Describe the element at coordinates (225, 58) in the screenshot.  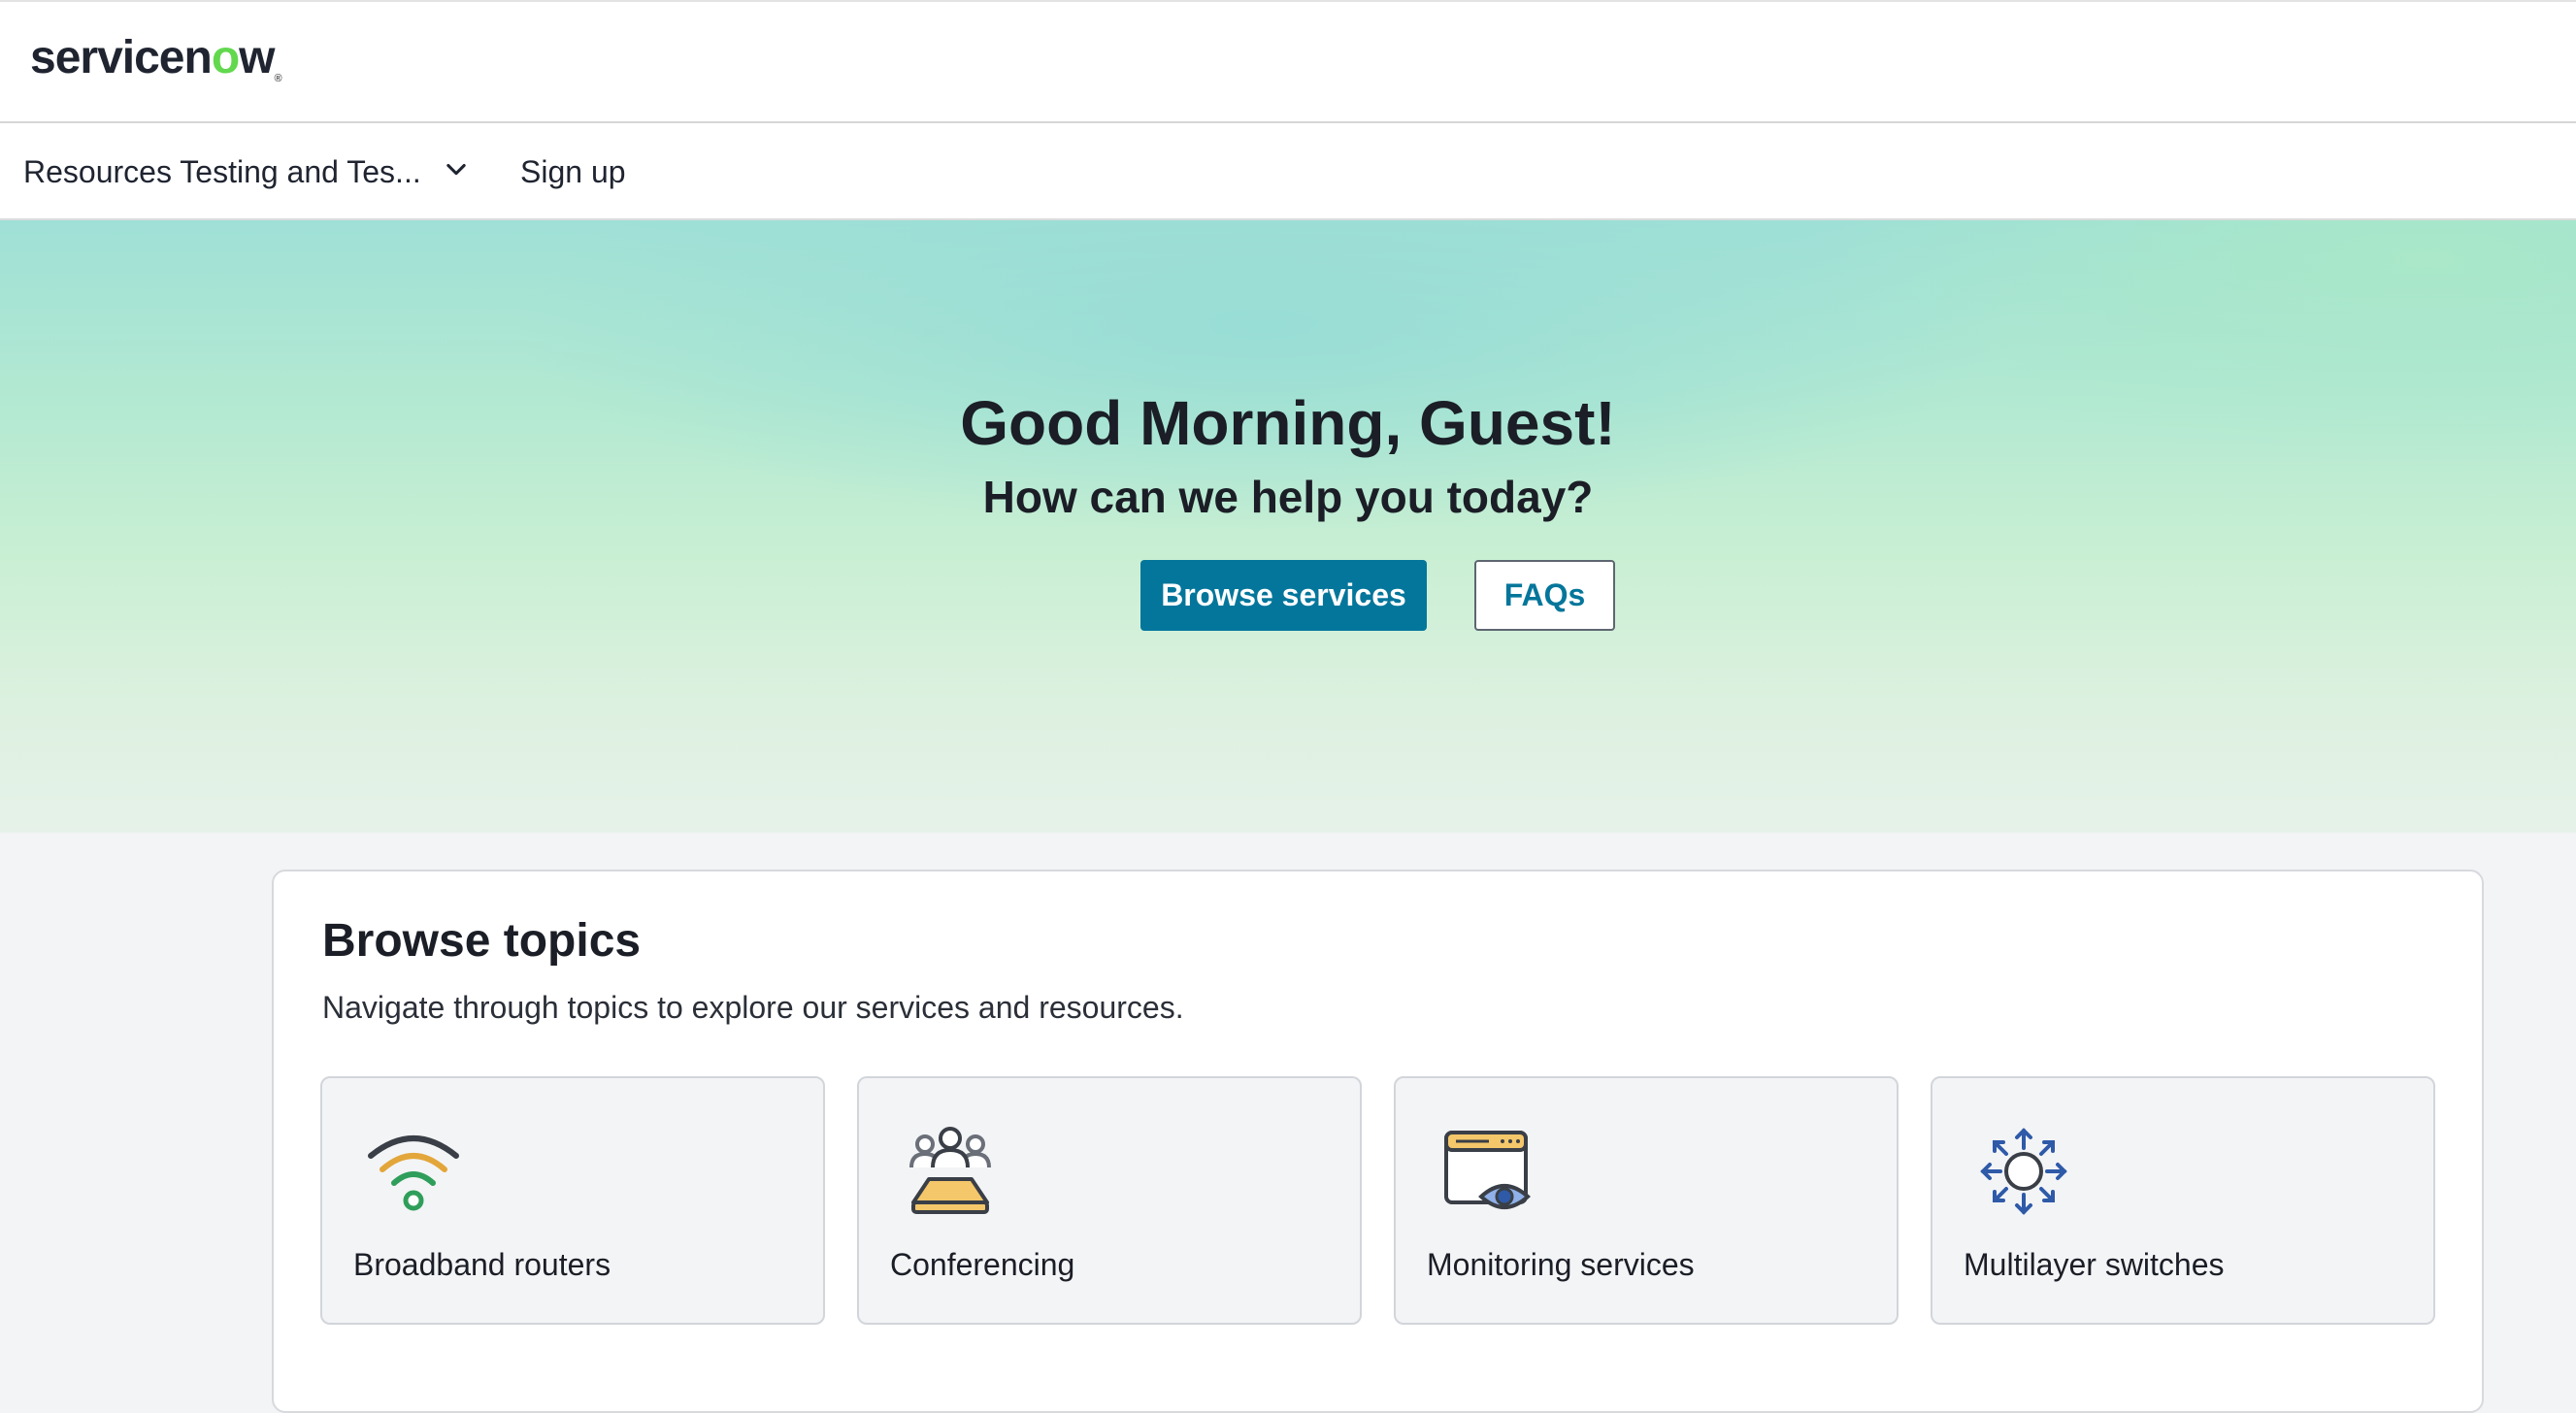
I see `logo-o-mark: o` at that location.